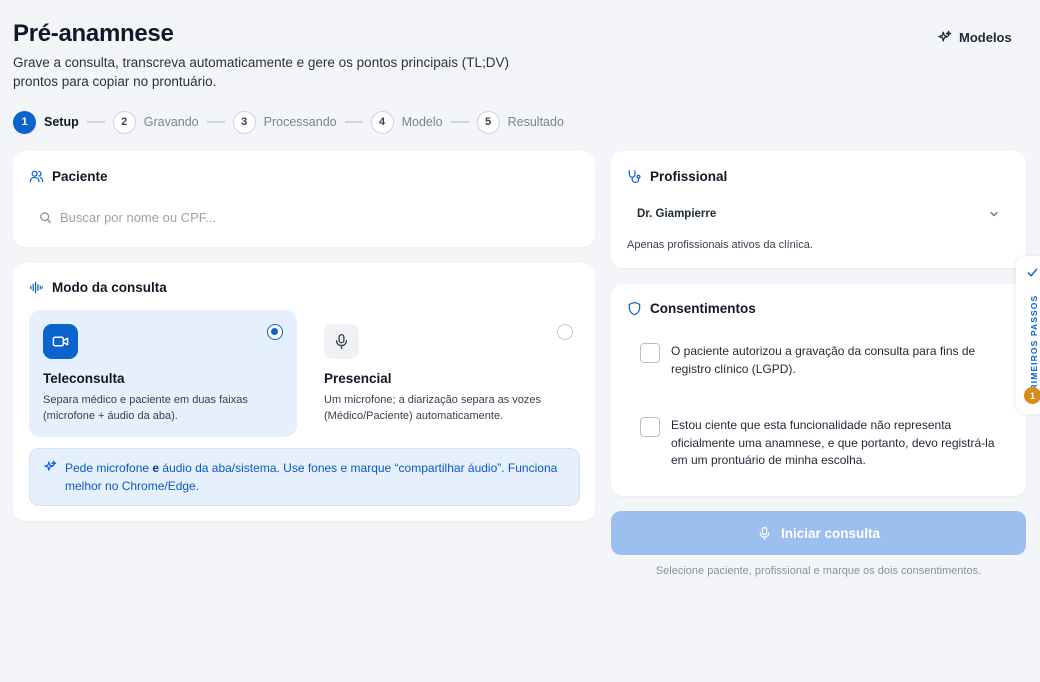  I want to click on stethoscope-icon, so click(634, 177).